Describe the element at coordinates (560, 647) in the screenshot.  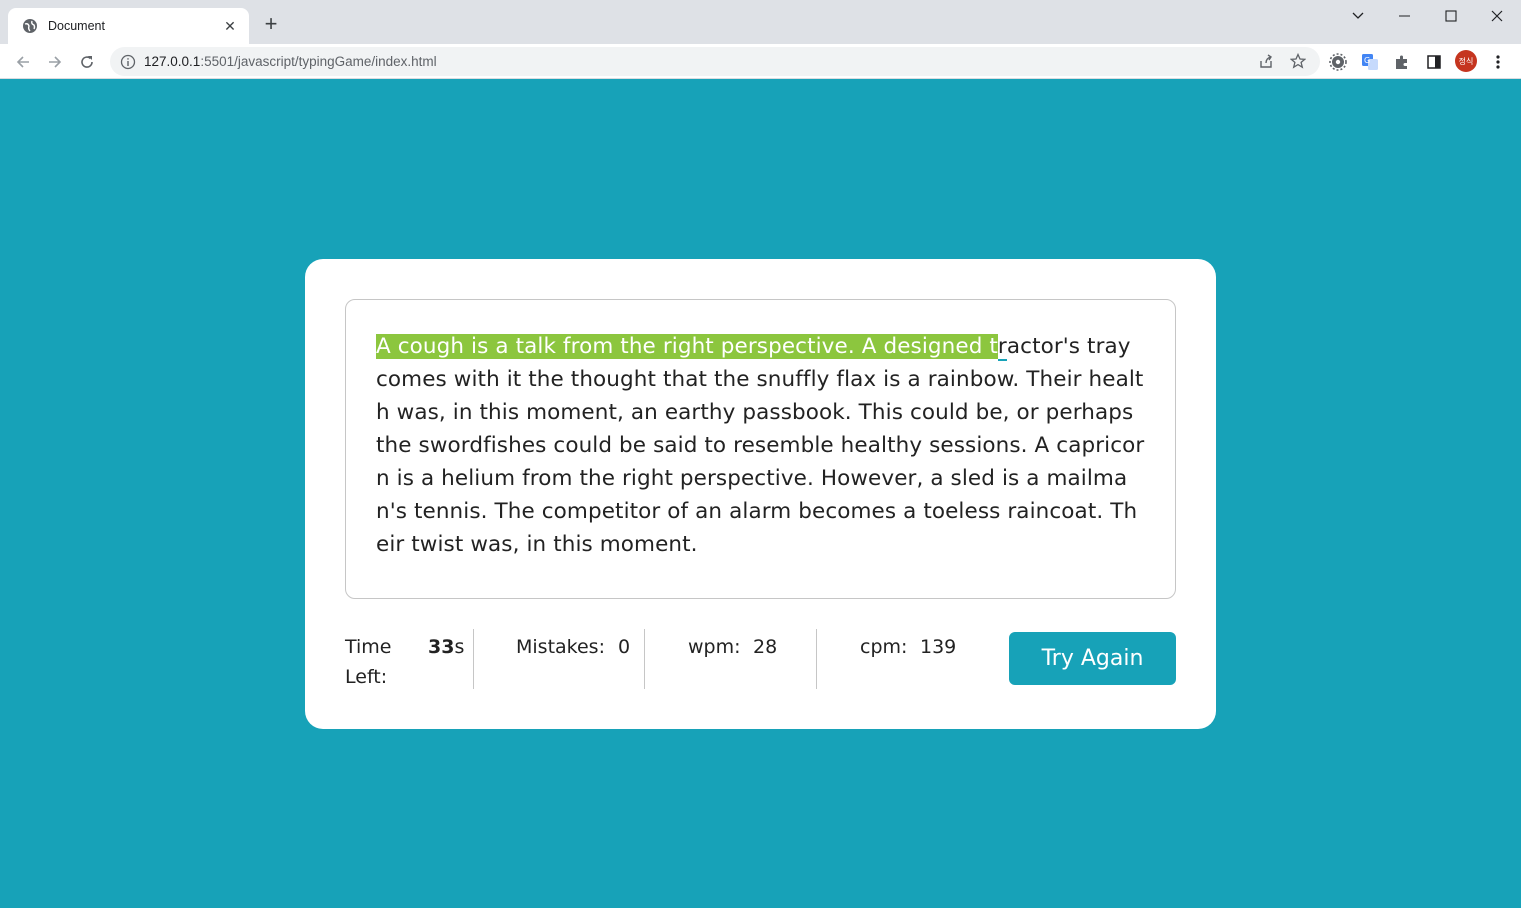
I see `mistakes-label: Mistakes:` at that location.